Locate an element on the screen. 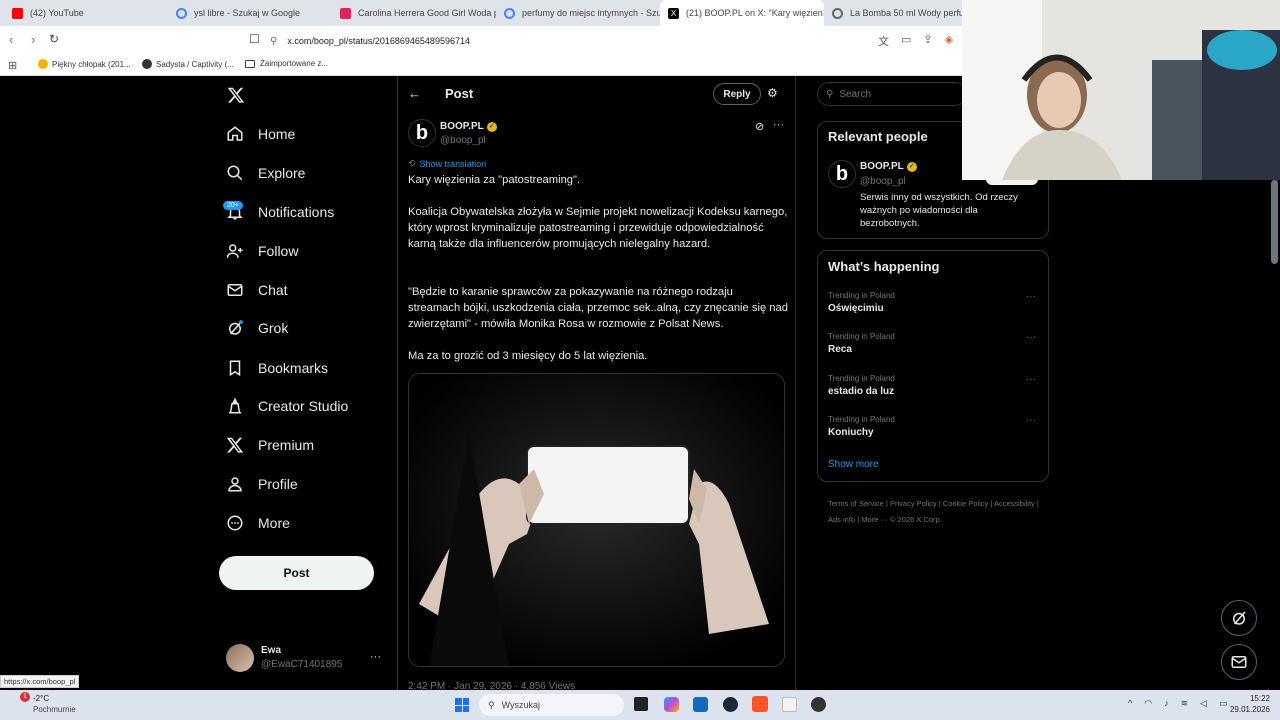 The image size is (1280, 720). post-image is located at coordinates (596, 520).